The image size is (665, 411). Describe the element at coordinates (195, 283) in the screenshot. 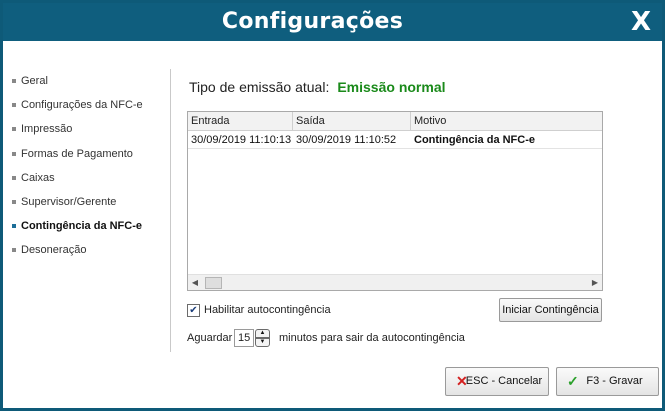

I see `scroll-left-icon: ◀` at that location.